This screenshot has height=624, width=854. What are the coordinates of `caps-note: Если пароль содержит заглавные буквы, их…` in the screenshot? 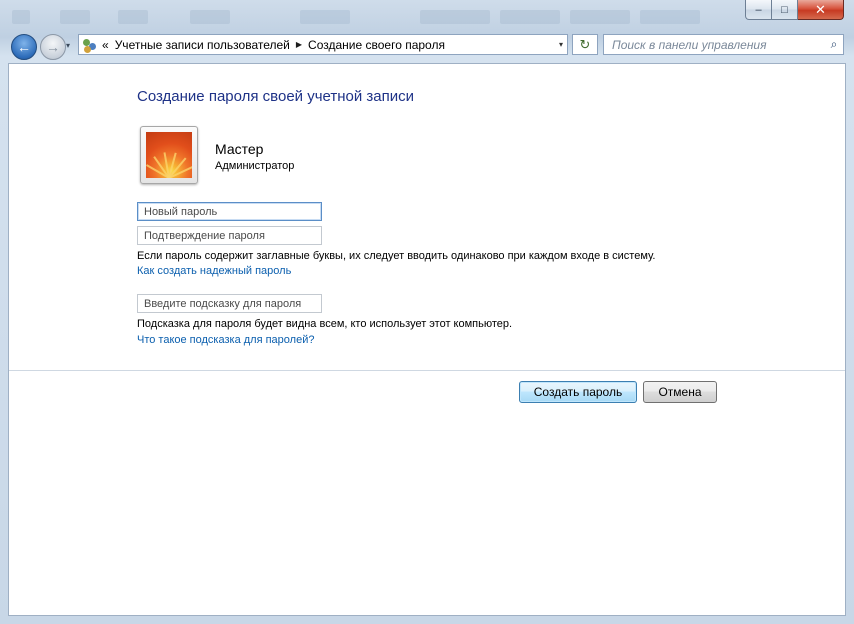 It's located at (396, 256).